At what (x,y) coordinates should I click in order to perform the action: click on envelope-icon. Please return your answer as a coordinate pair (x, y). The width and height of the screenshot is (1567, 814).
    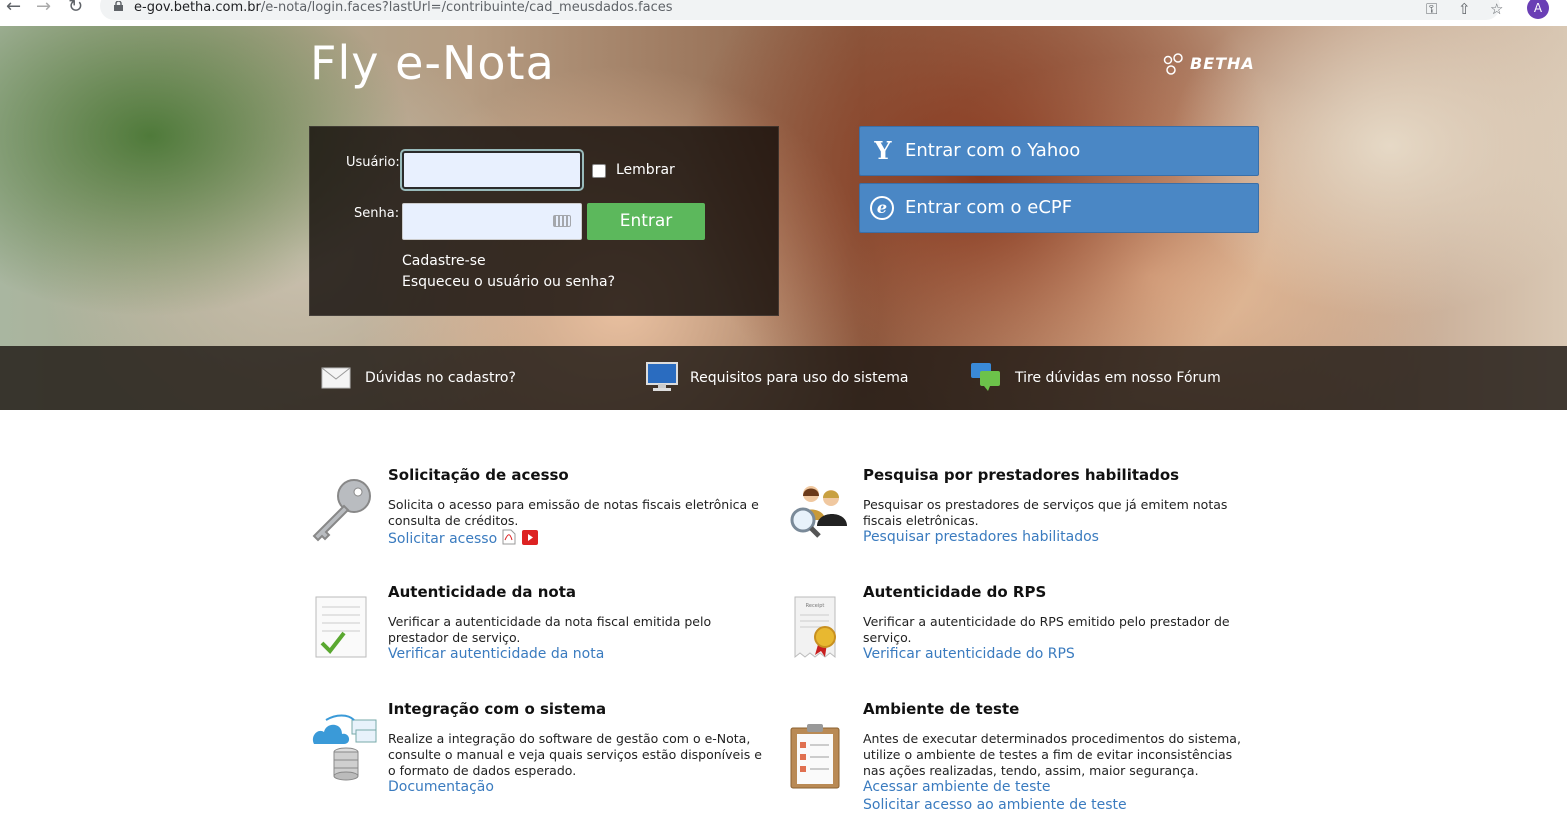
    Looking at the image, I should click on (336, 378).